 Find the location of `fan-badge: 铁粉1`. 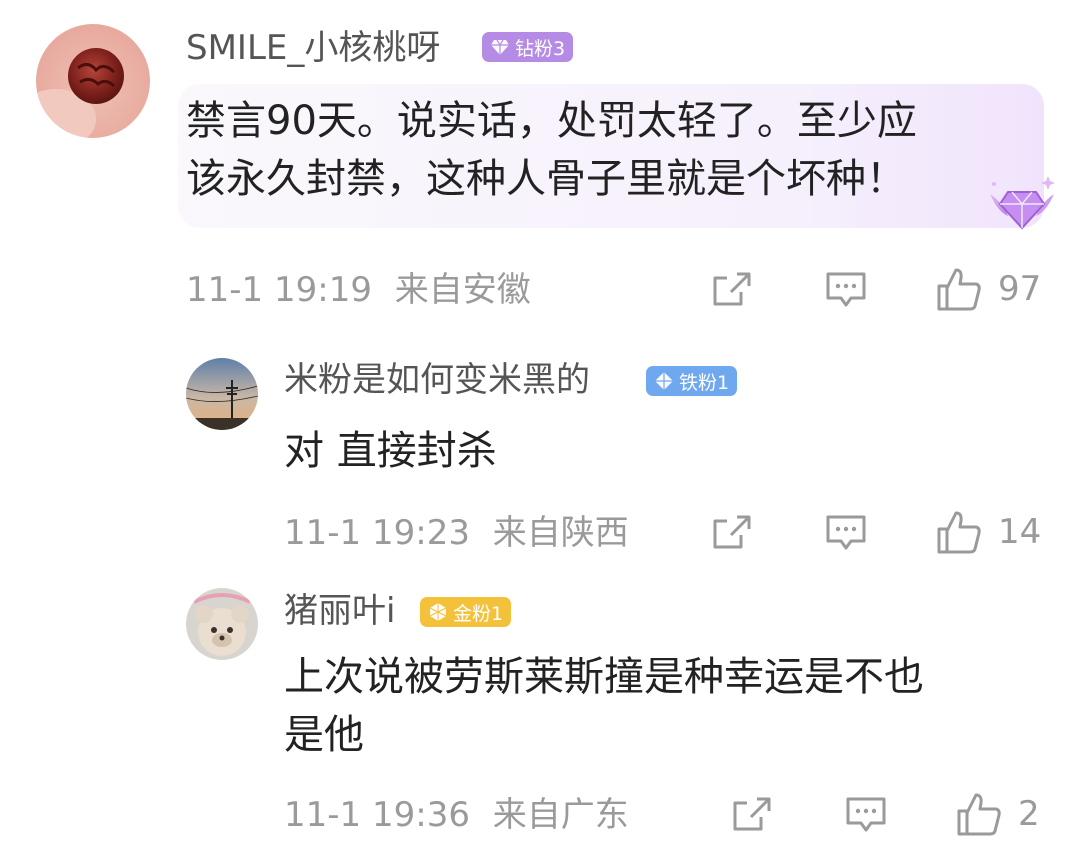

fan-badge: 铁粉1 is located at coordinates (692, 381).